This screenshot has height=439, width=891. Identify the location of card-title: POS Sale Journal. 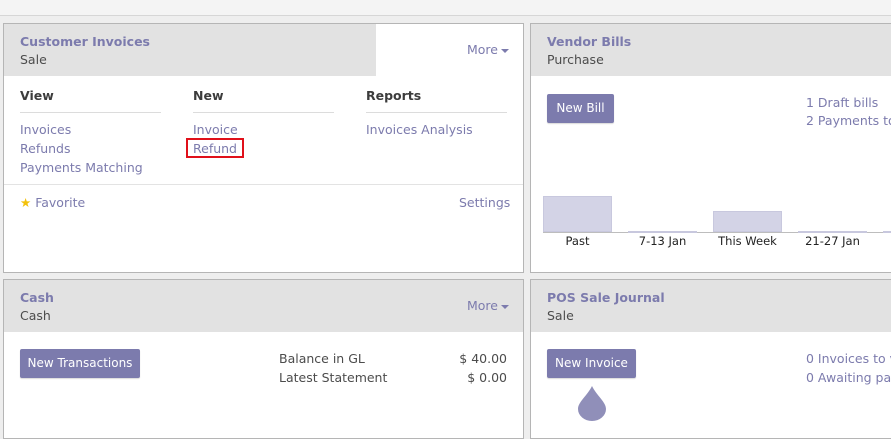
(606, 297).